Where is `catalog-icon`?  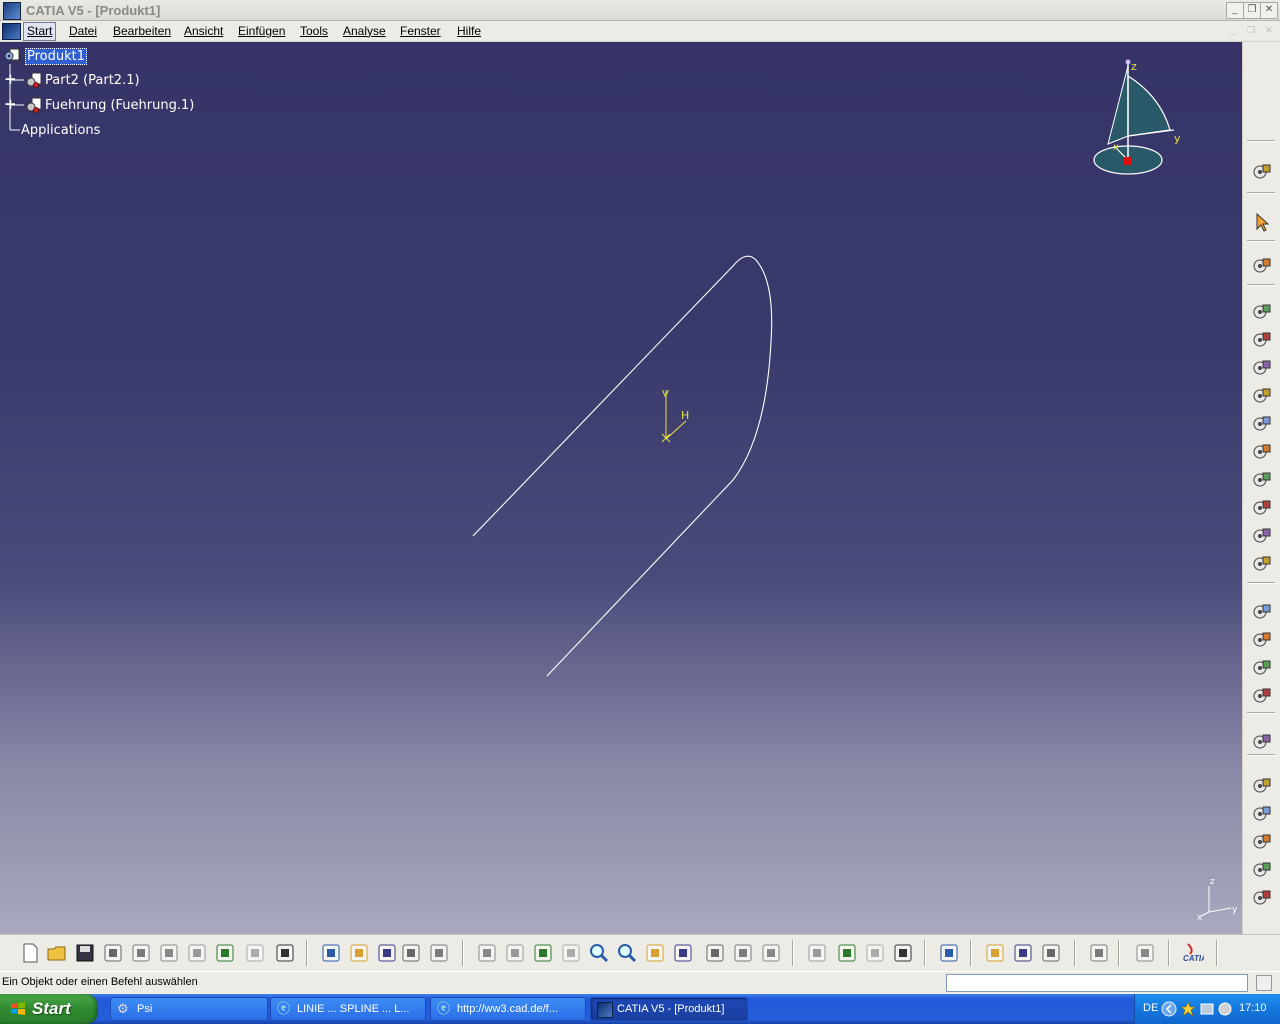
catalog-icon is located at coordinates (903, 953).